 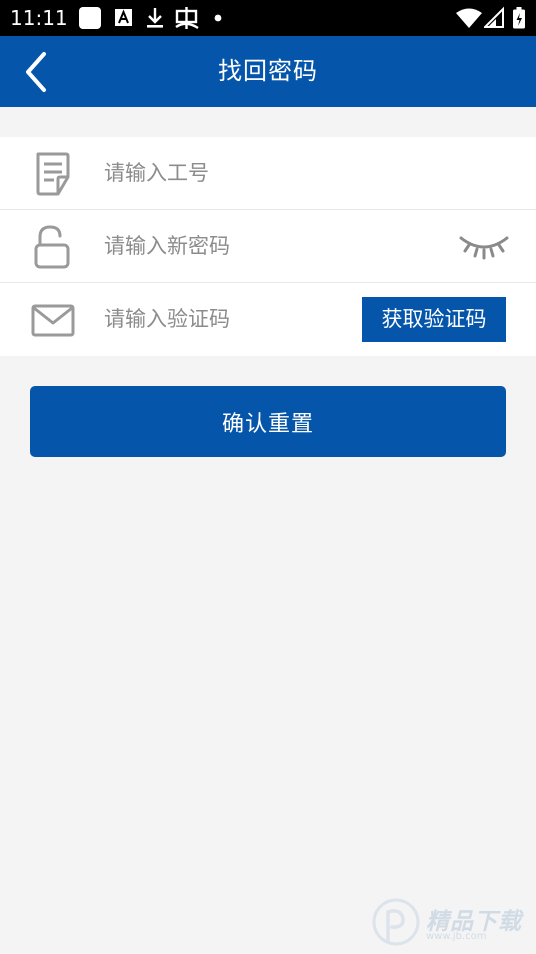 What do you see at coordinates (187, 18) in the screenshot?
I see `bug-icon` at bounding box center [187, 18].